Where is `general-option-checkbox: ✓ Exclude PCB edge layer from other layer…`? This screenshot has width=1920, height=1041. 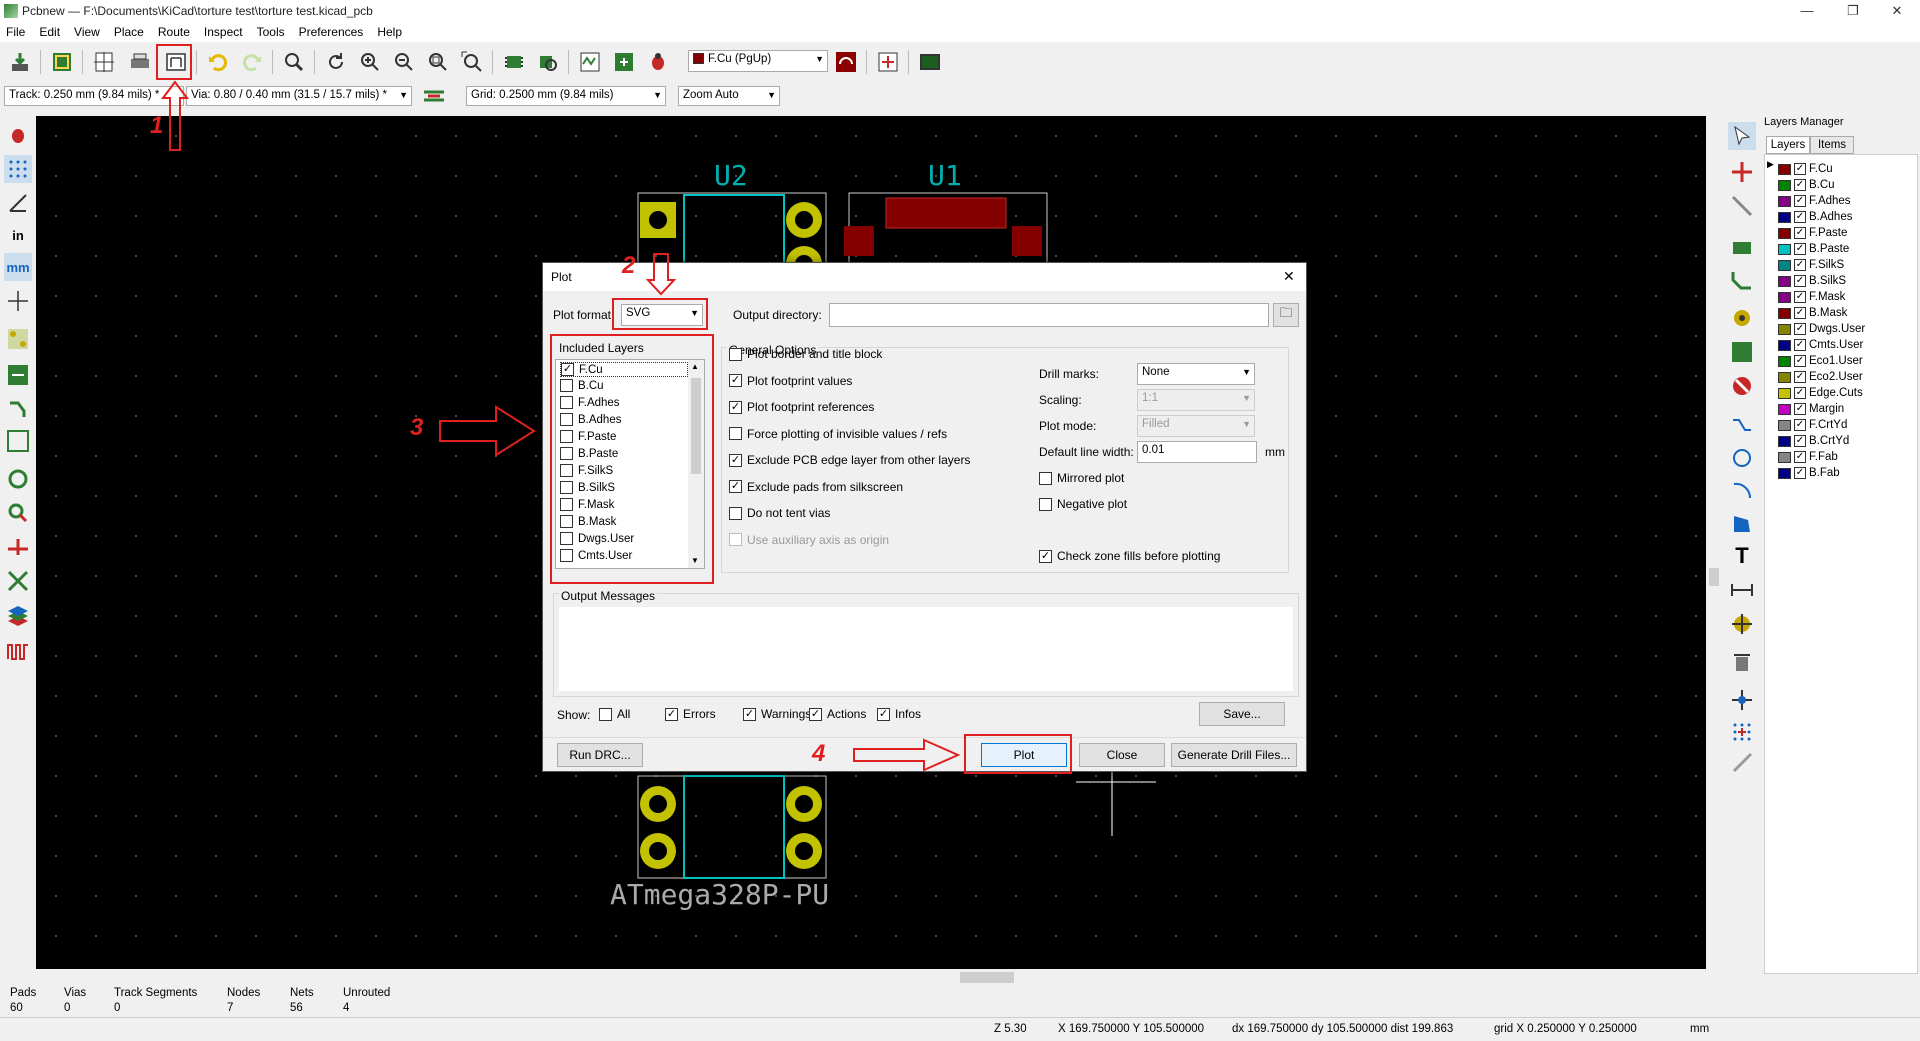 general-option-checkbox: ✓ Exclude PCB edge layer from other layer… is located at coordinates (849, 460).